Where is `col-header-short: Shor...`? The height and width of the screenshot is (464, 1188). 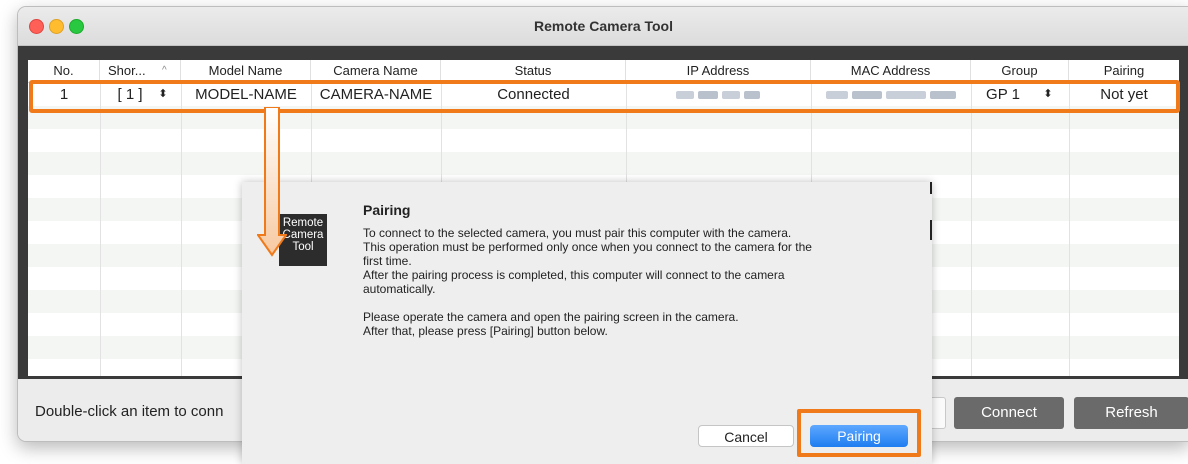
col-header-short: Shor... is located at coordinates (140, 71).